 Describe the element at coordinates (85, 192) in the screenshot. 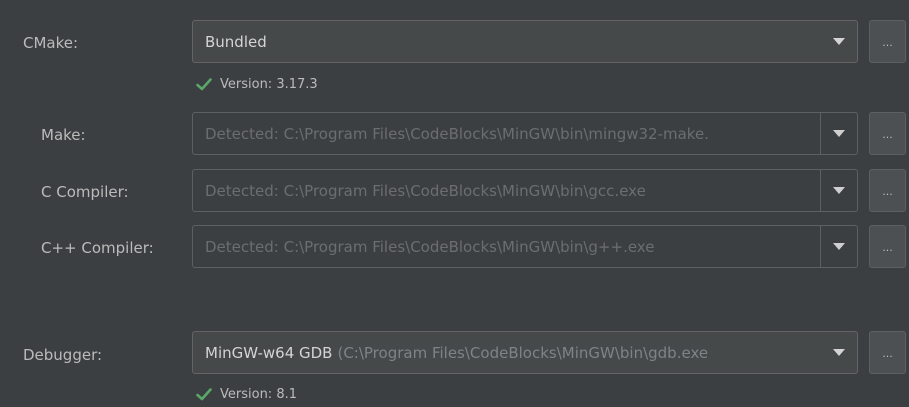

I see `c-compiler-label: C Compiler:` at that location.